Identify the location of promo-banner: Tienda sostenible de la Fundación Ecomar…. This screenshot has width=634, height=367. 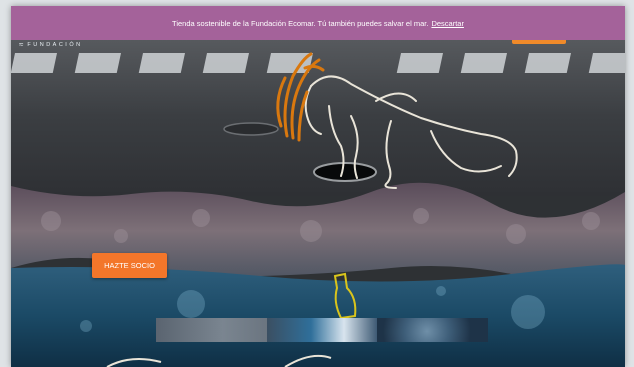
(318, 23).